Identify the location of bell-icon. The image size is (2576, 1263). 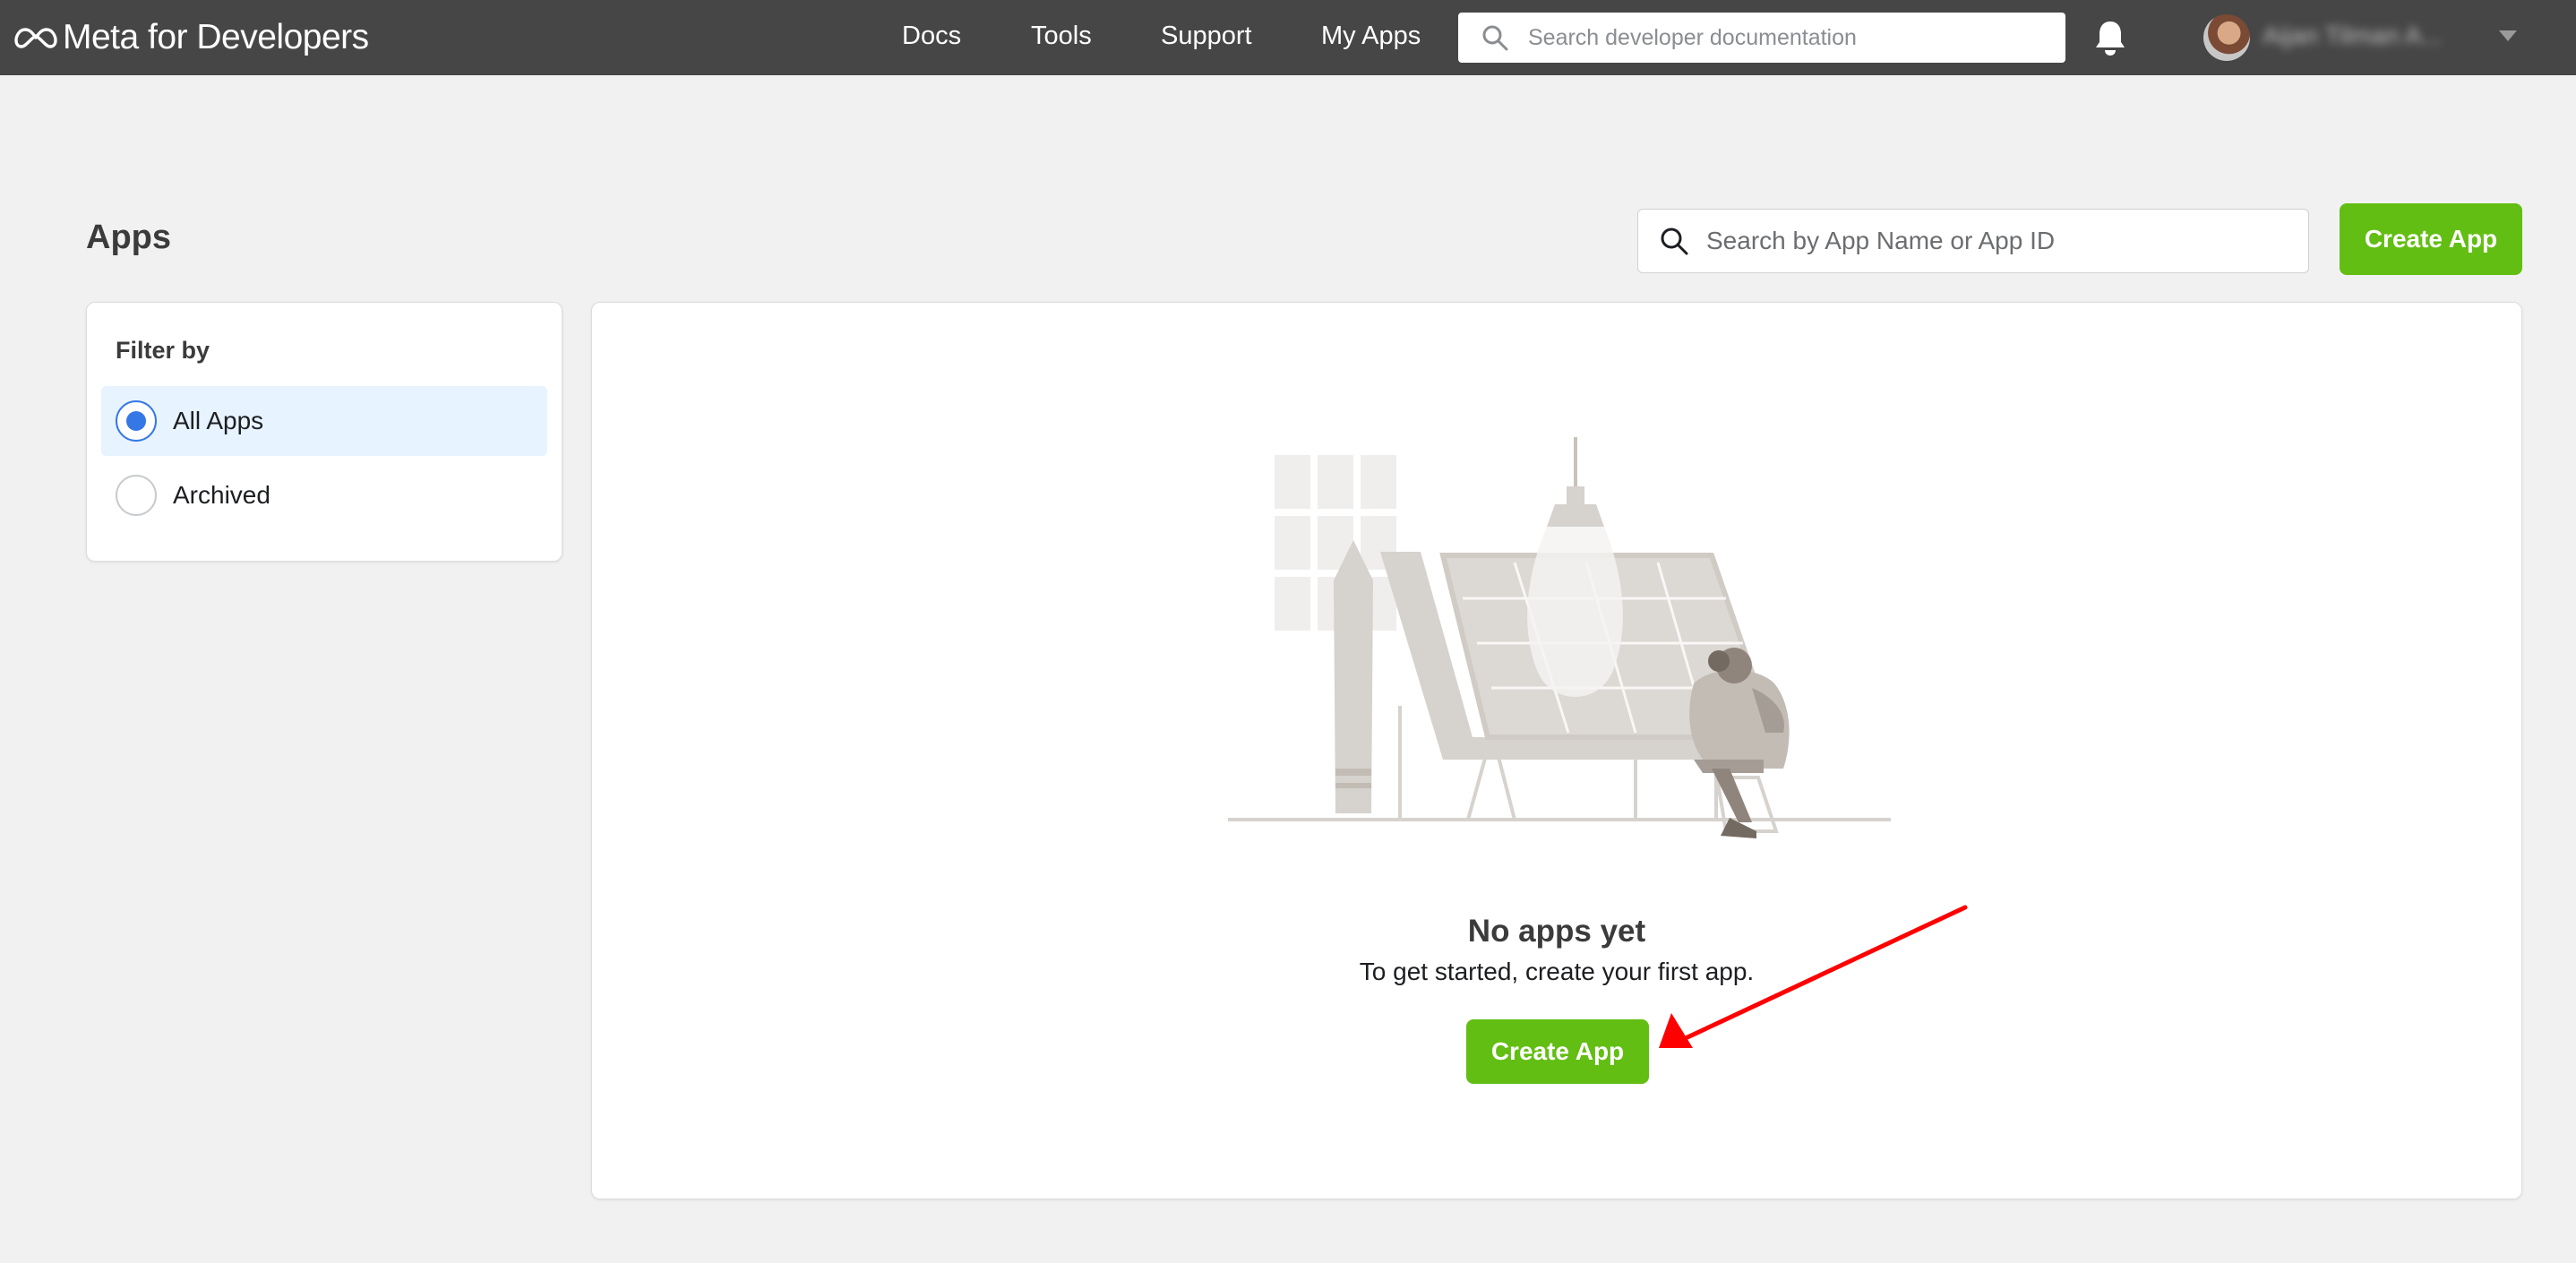
(2110, 37).